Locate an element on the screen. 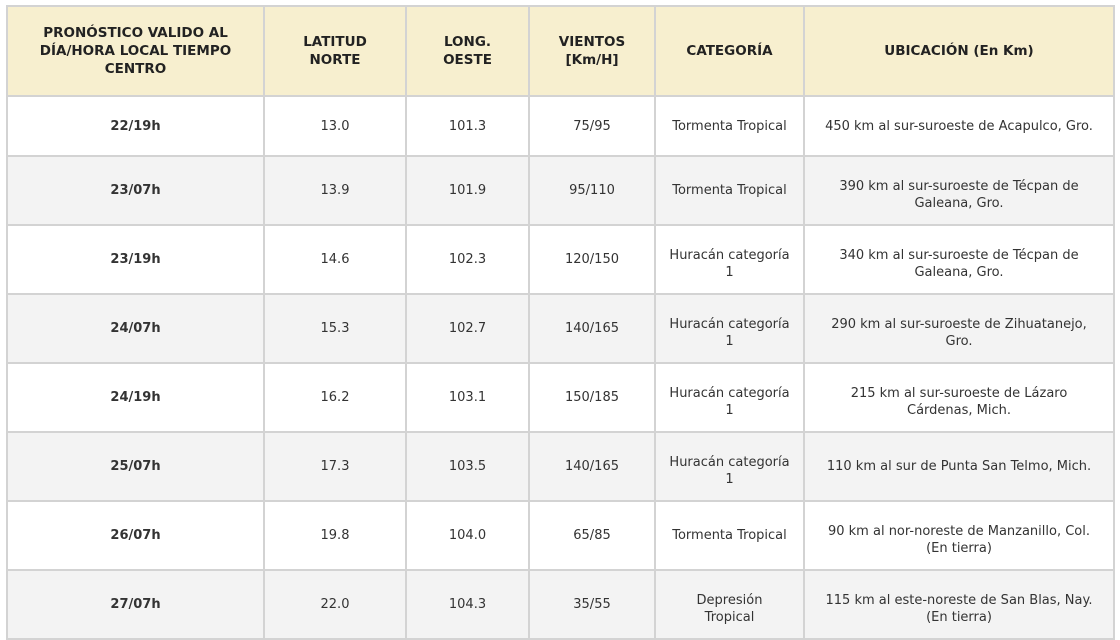 Image resolution: width=1120 pixels, height=640 pixels. cell-forecast-datetime: 24/07h is located at coordinates (135, 328).